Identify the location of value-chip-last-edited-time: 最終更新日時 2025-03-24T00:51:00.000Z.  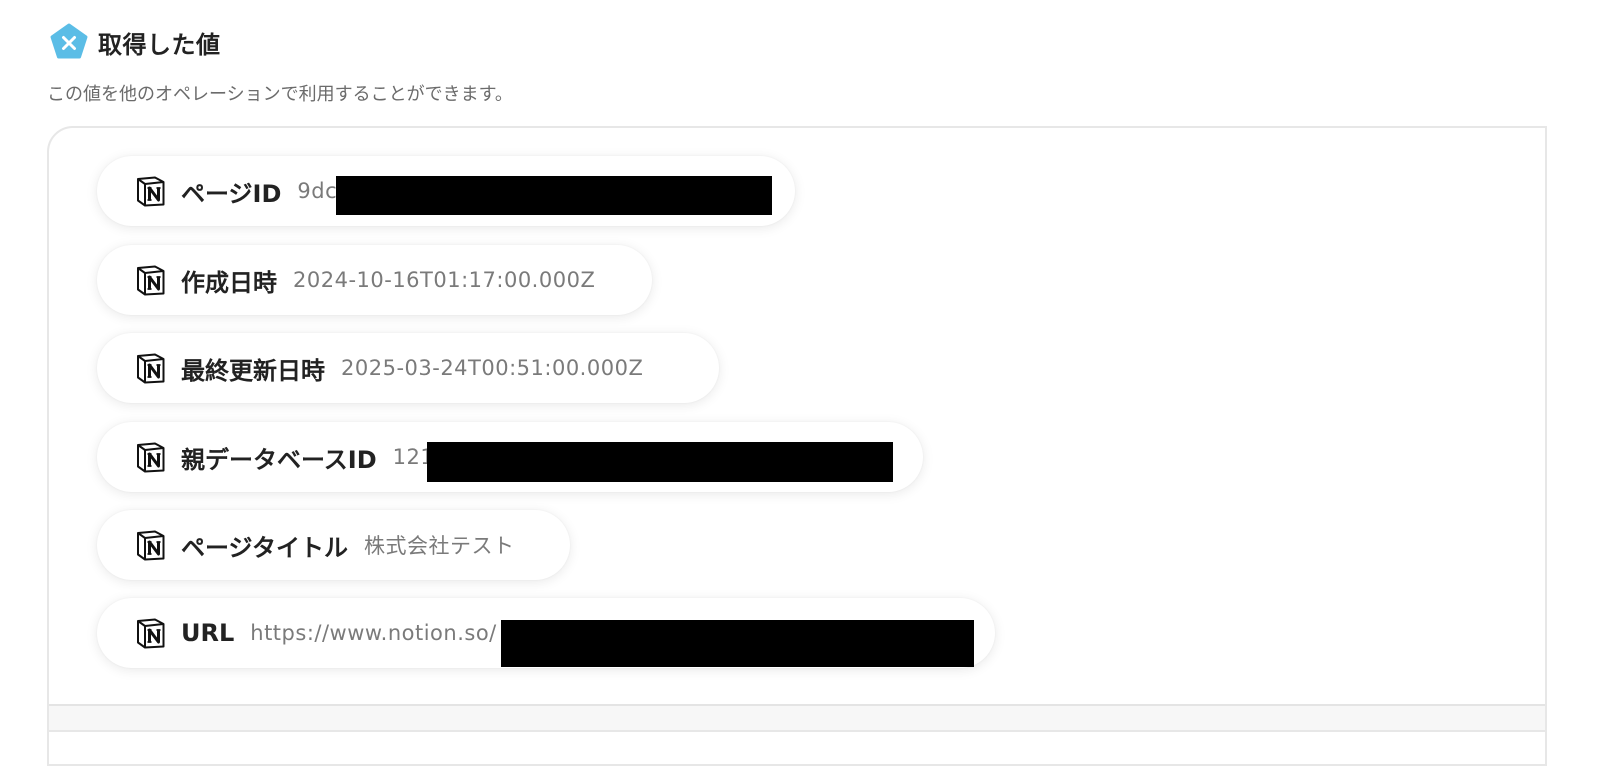
(408, 368).